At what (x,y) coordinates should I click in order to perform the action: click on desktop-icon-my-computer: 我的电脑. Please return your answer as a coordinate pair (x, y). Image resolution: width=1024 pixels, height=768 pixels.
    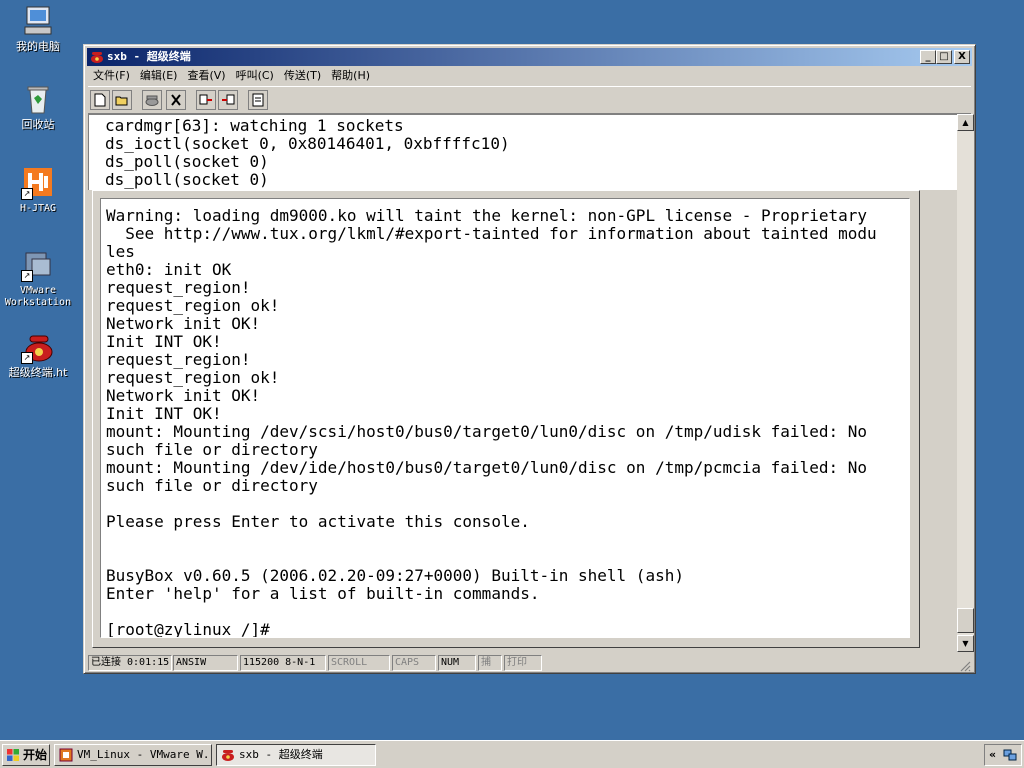
    Looking at the image, I should click on (38, 28).